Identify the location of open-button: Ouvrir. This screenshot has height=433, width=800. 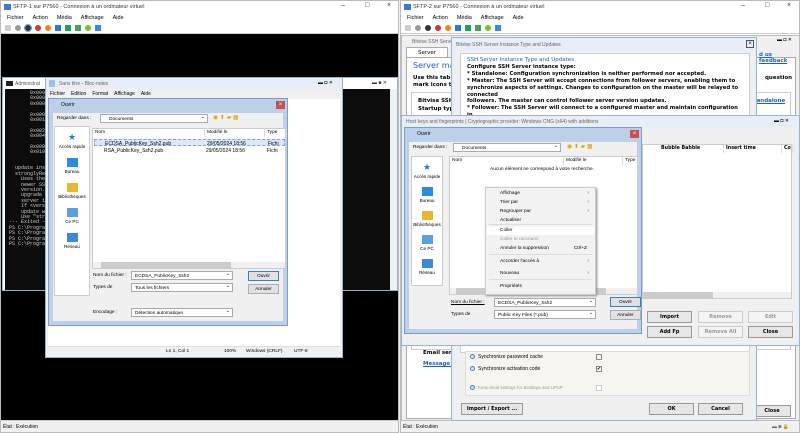
(263, 276).